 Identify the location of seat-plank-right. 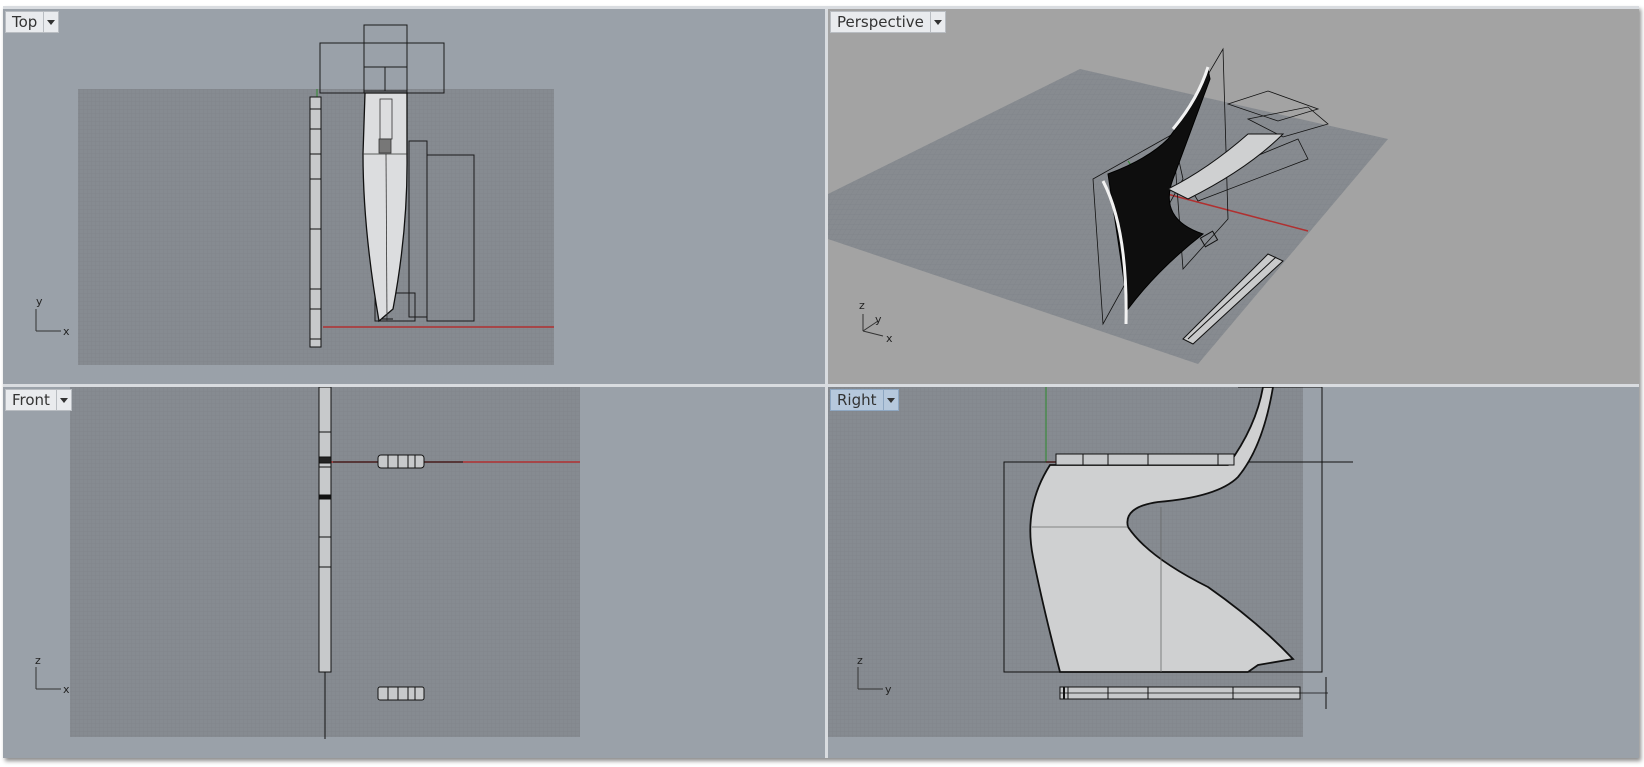
(1145, 459).